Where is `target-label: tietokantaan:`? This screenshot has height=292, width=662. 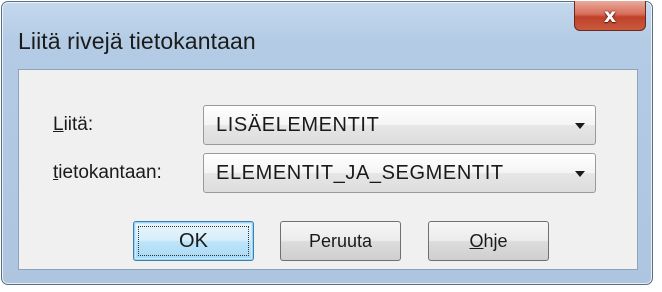 target-label: tietokantaan: is located at coordinates (107, 173).